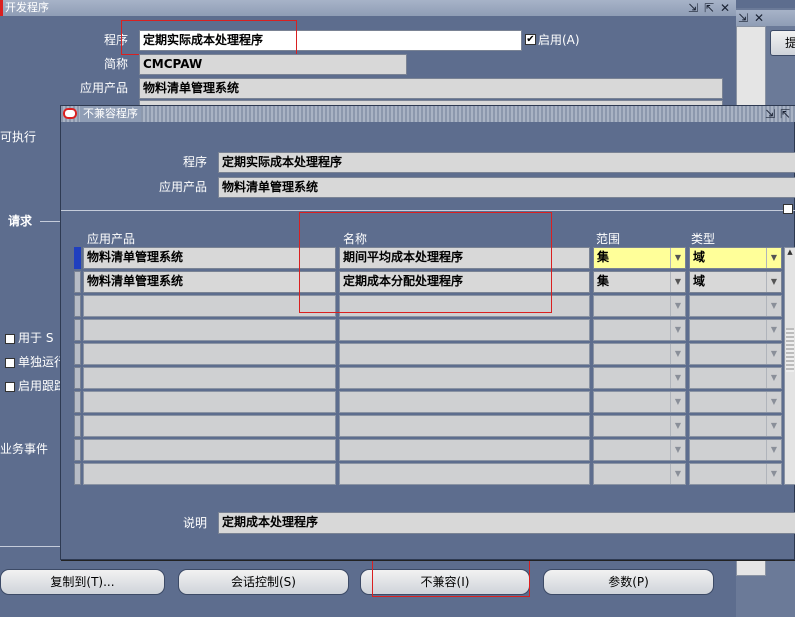 Image resolution: width=795 pixels, height=617 pixels. I want to click on request-section: 请求, so click(20, 221).